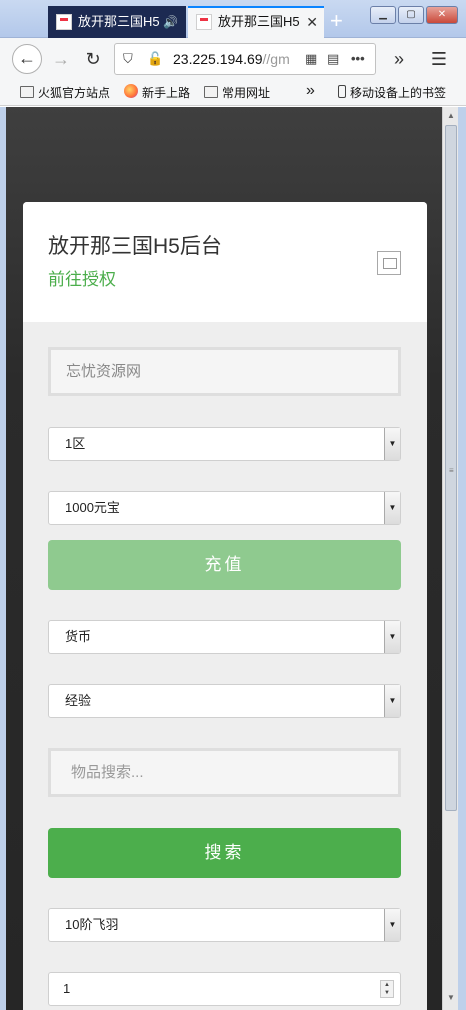  What do you see at coordinates (224, 989) in the screenshot?
I see `quantity-stepper: 1 ▲ ▼` at bounding box center [224, 989].